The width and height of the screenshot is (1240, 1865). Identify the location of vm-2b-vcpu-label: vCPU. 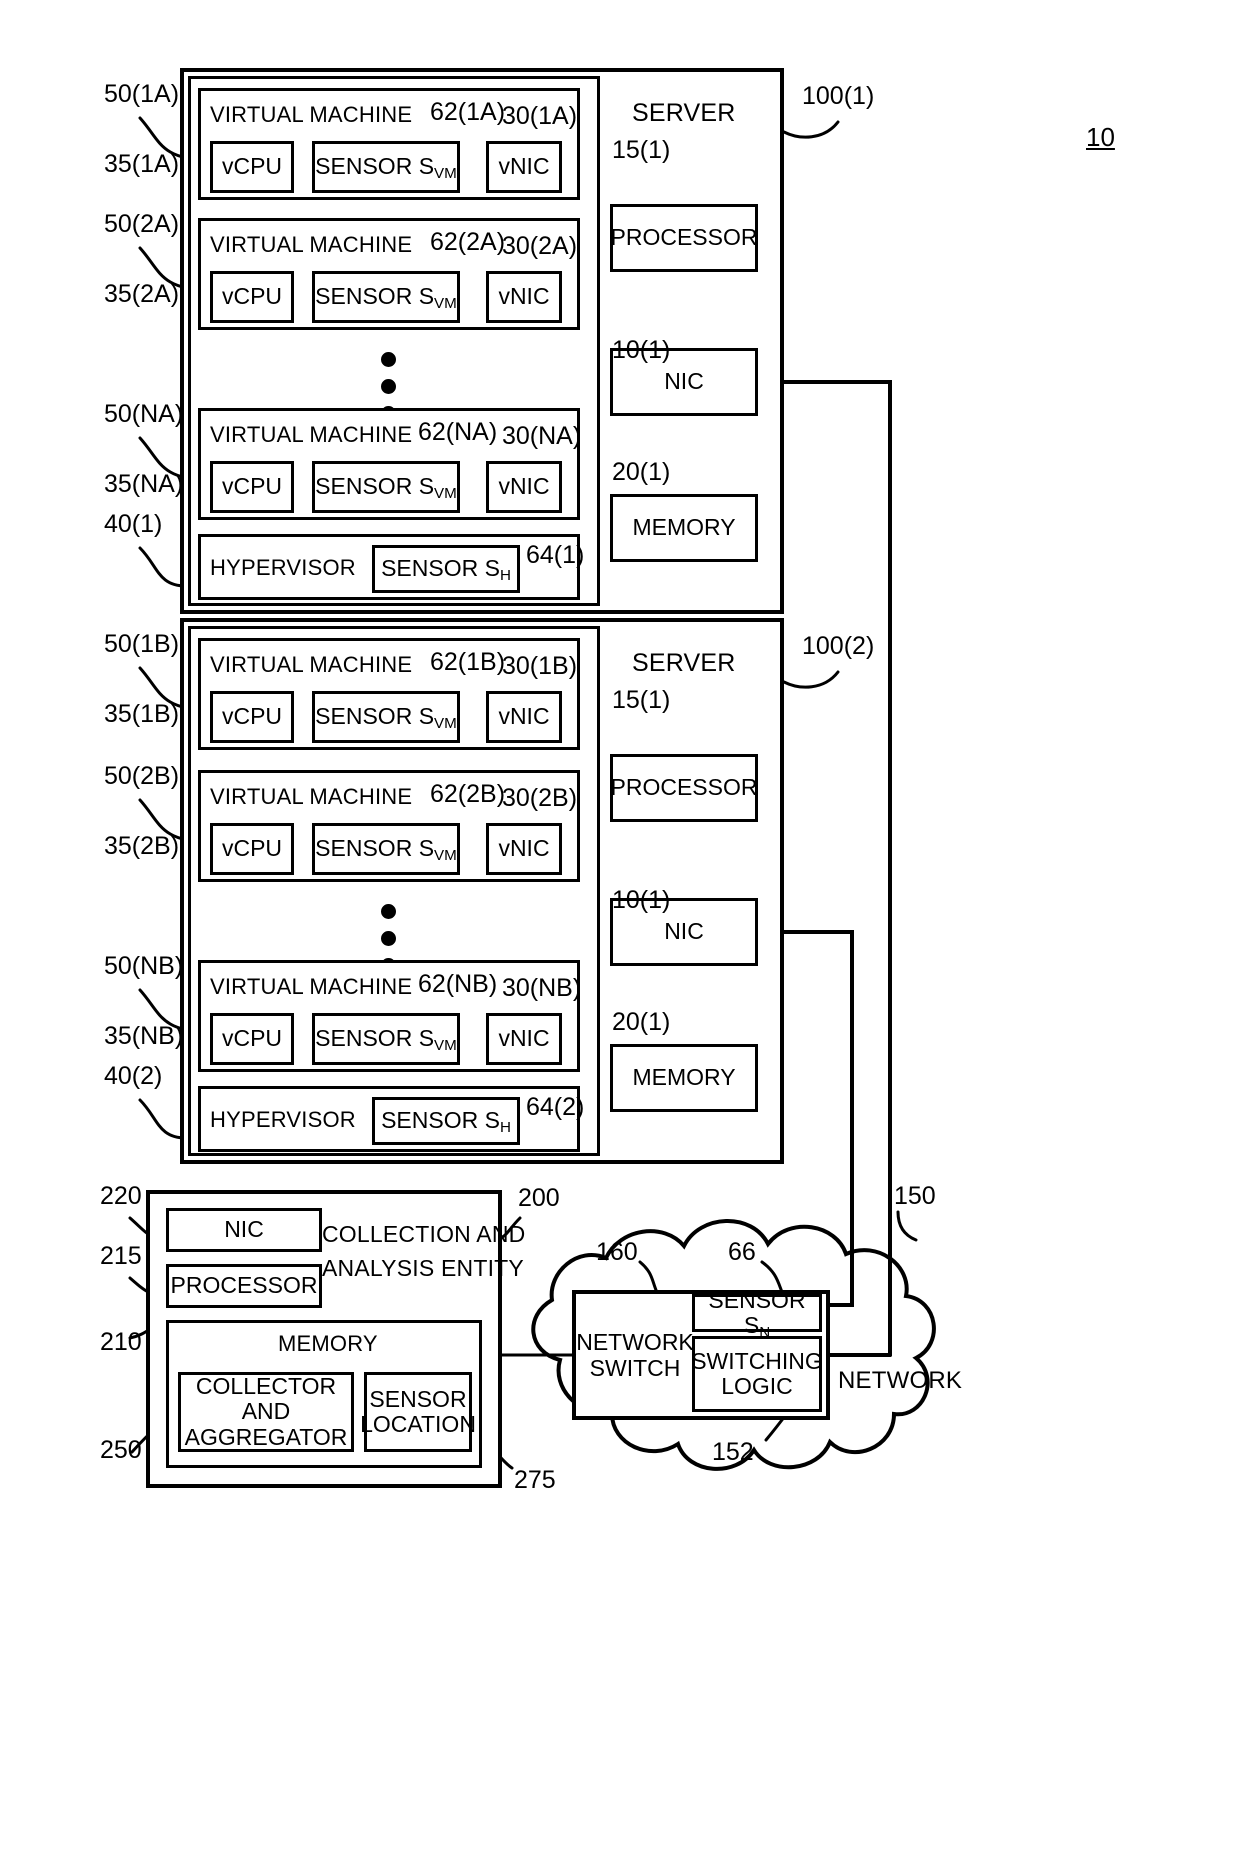
(252, 848).